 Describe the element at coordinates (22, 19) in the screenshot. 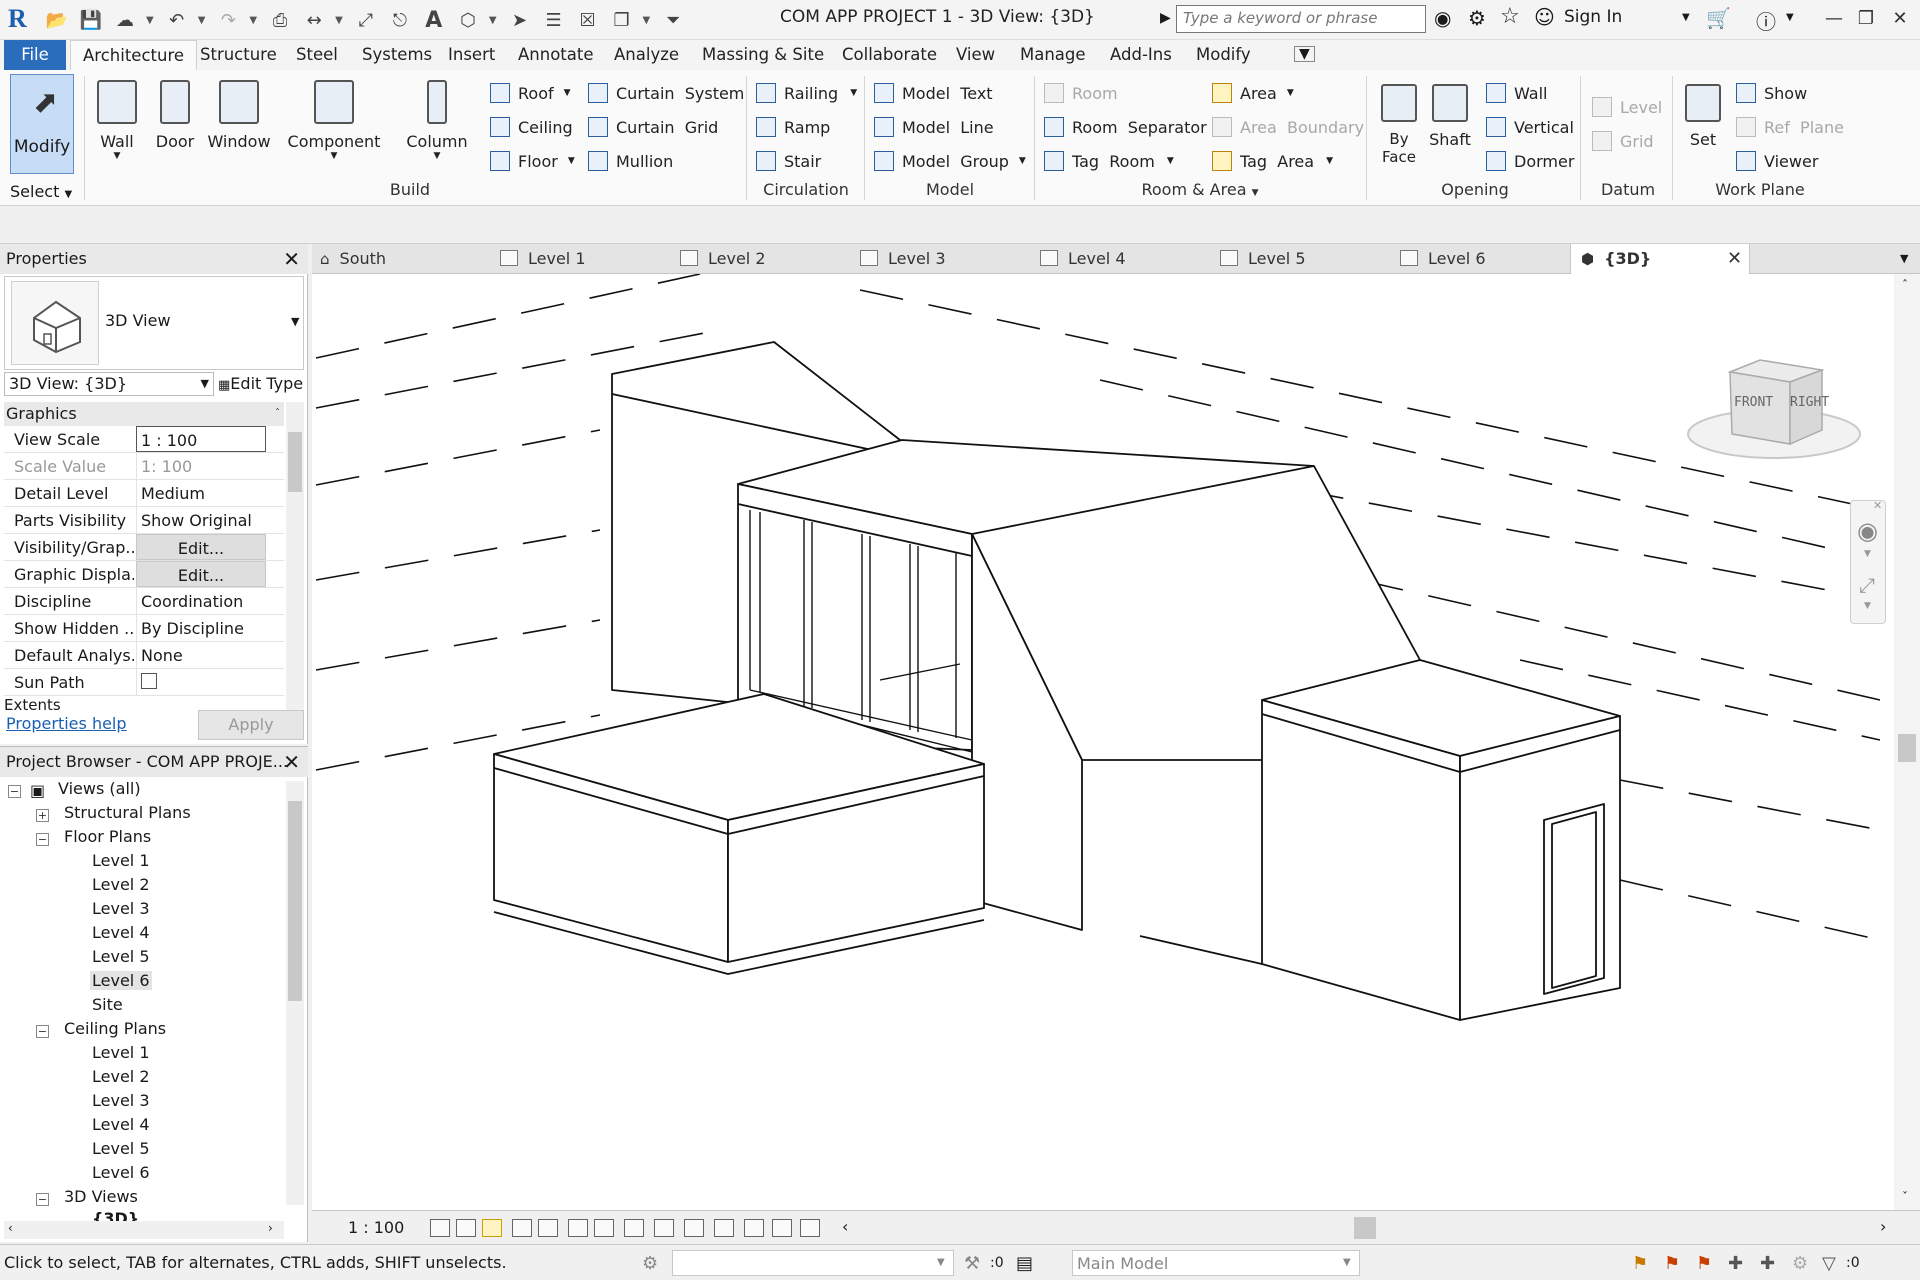

I see `revit-logo: R` at that location.